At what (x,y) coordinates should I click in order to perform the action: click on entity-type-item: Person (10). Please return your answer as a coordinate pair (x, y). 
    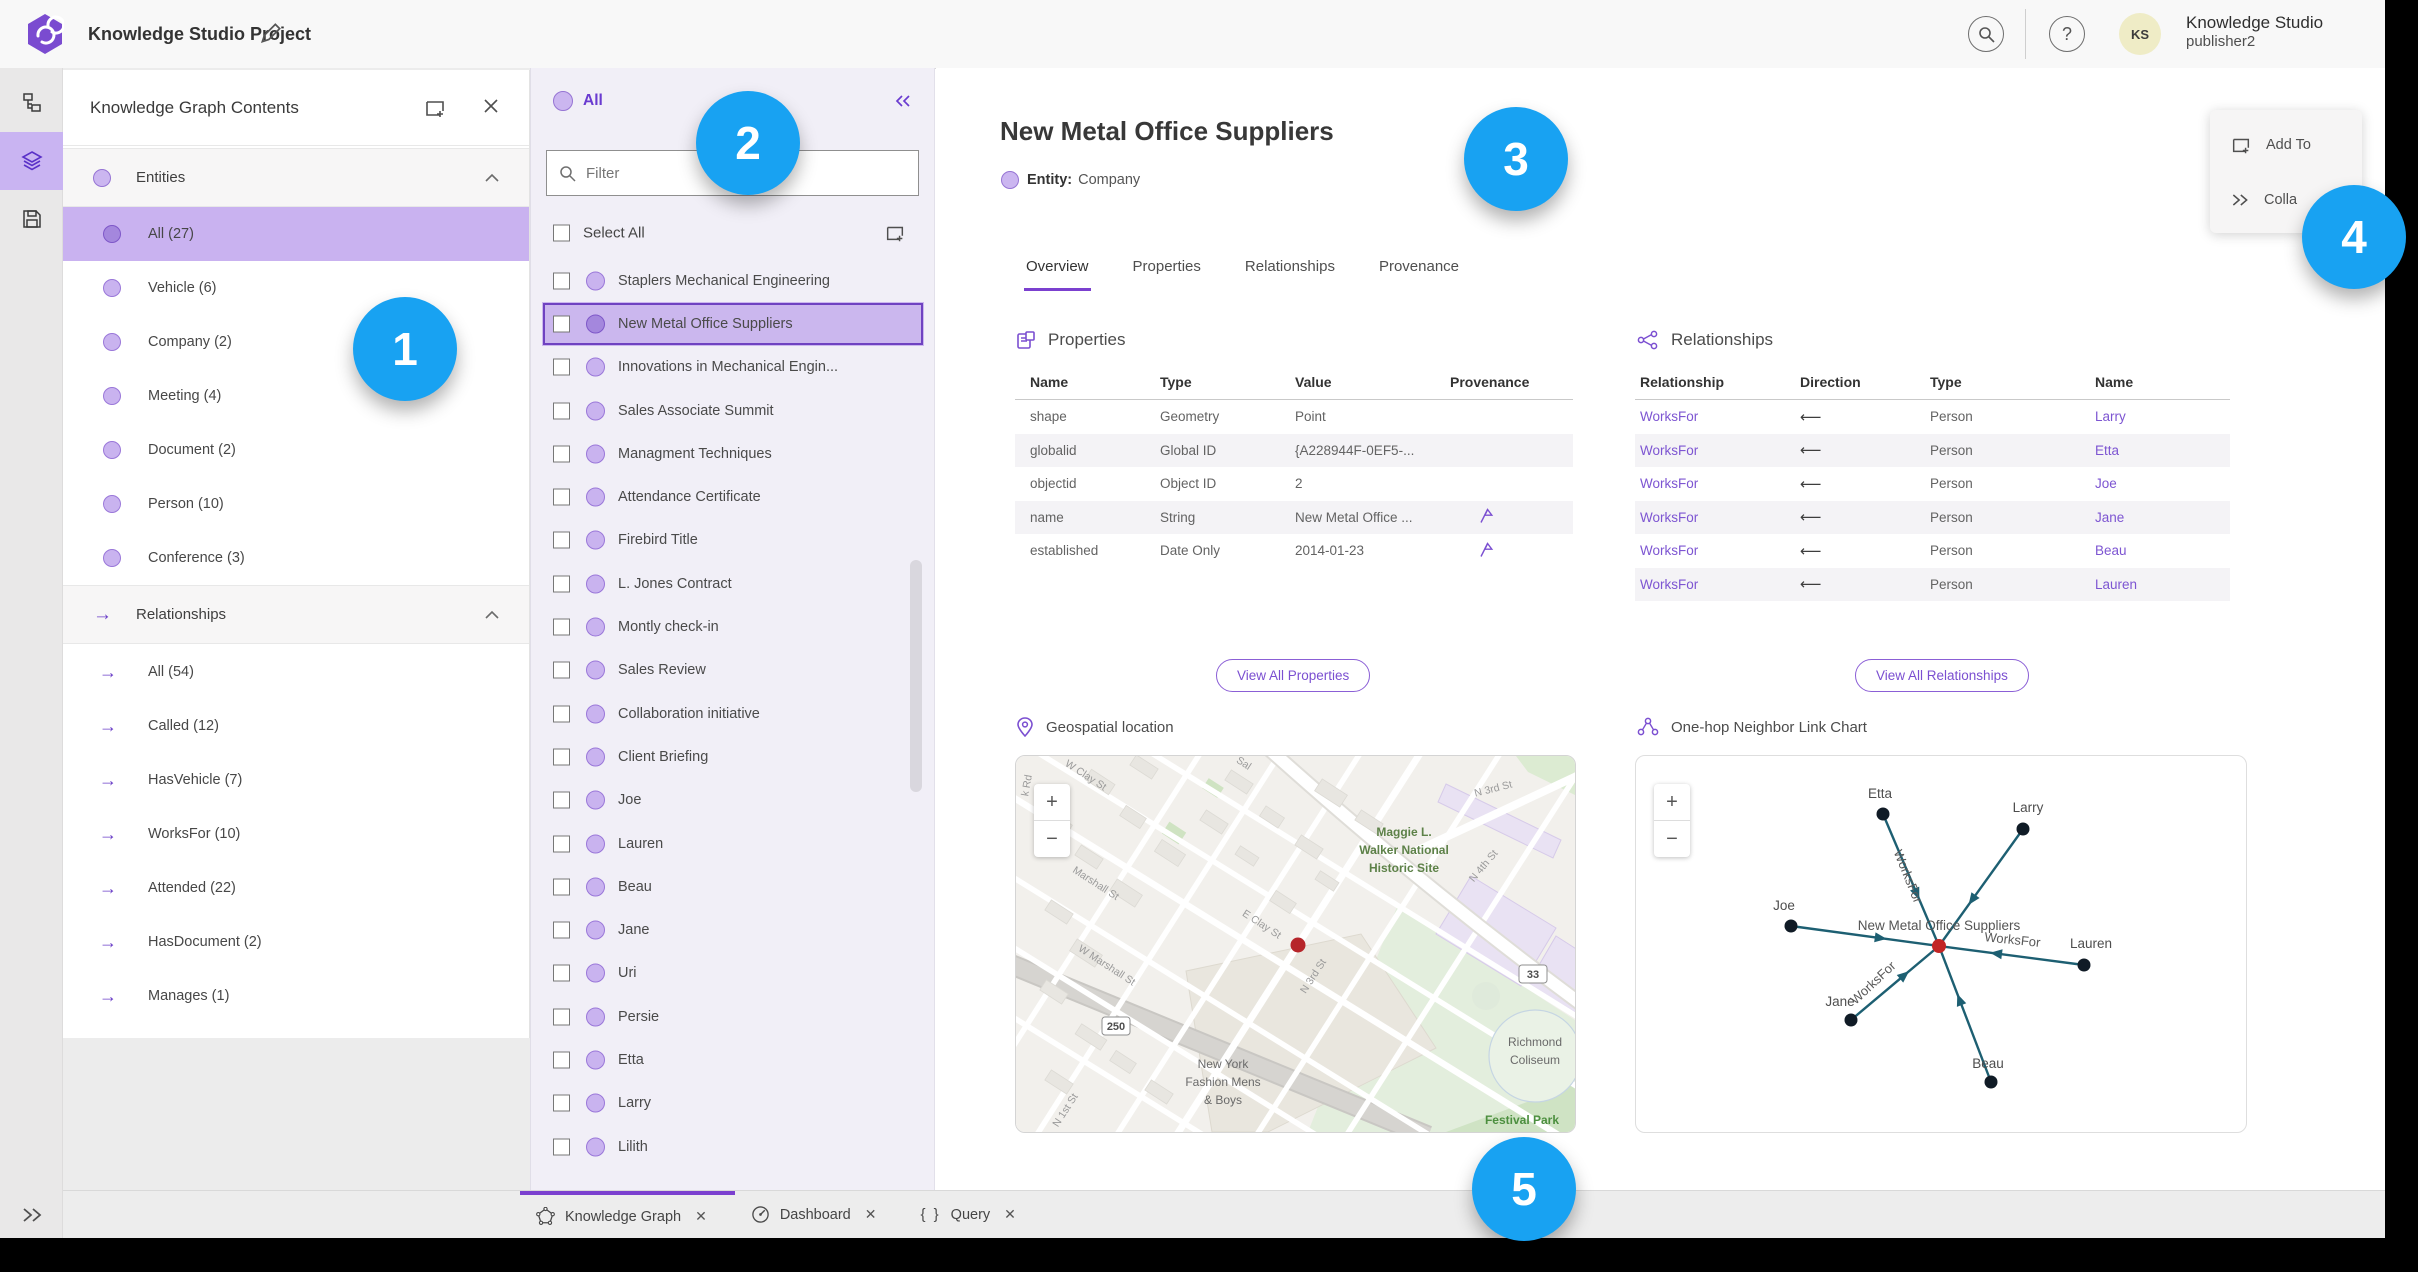
    Looking at the image, I should click on (296, 504).